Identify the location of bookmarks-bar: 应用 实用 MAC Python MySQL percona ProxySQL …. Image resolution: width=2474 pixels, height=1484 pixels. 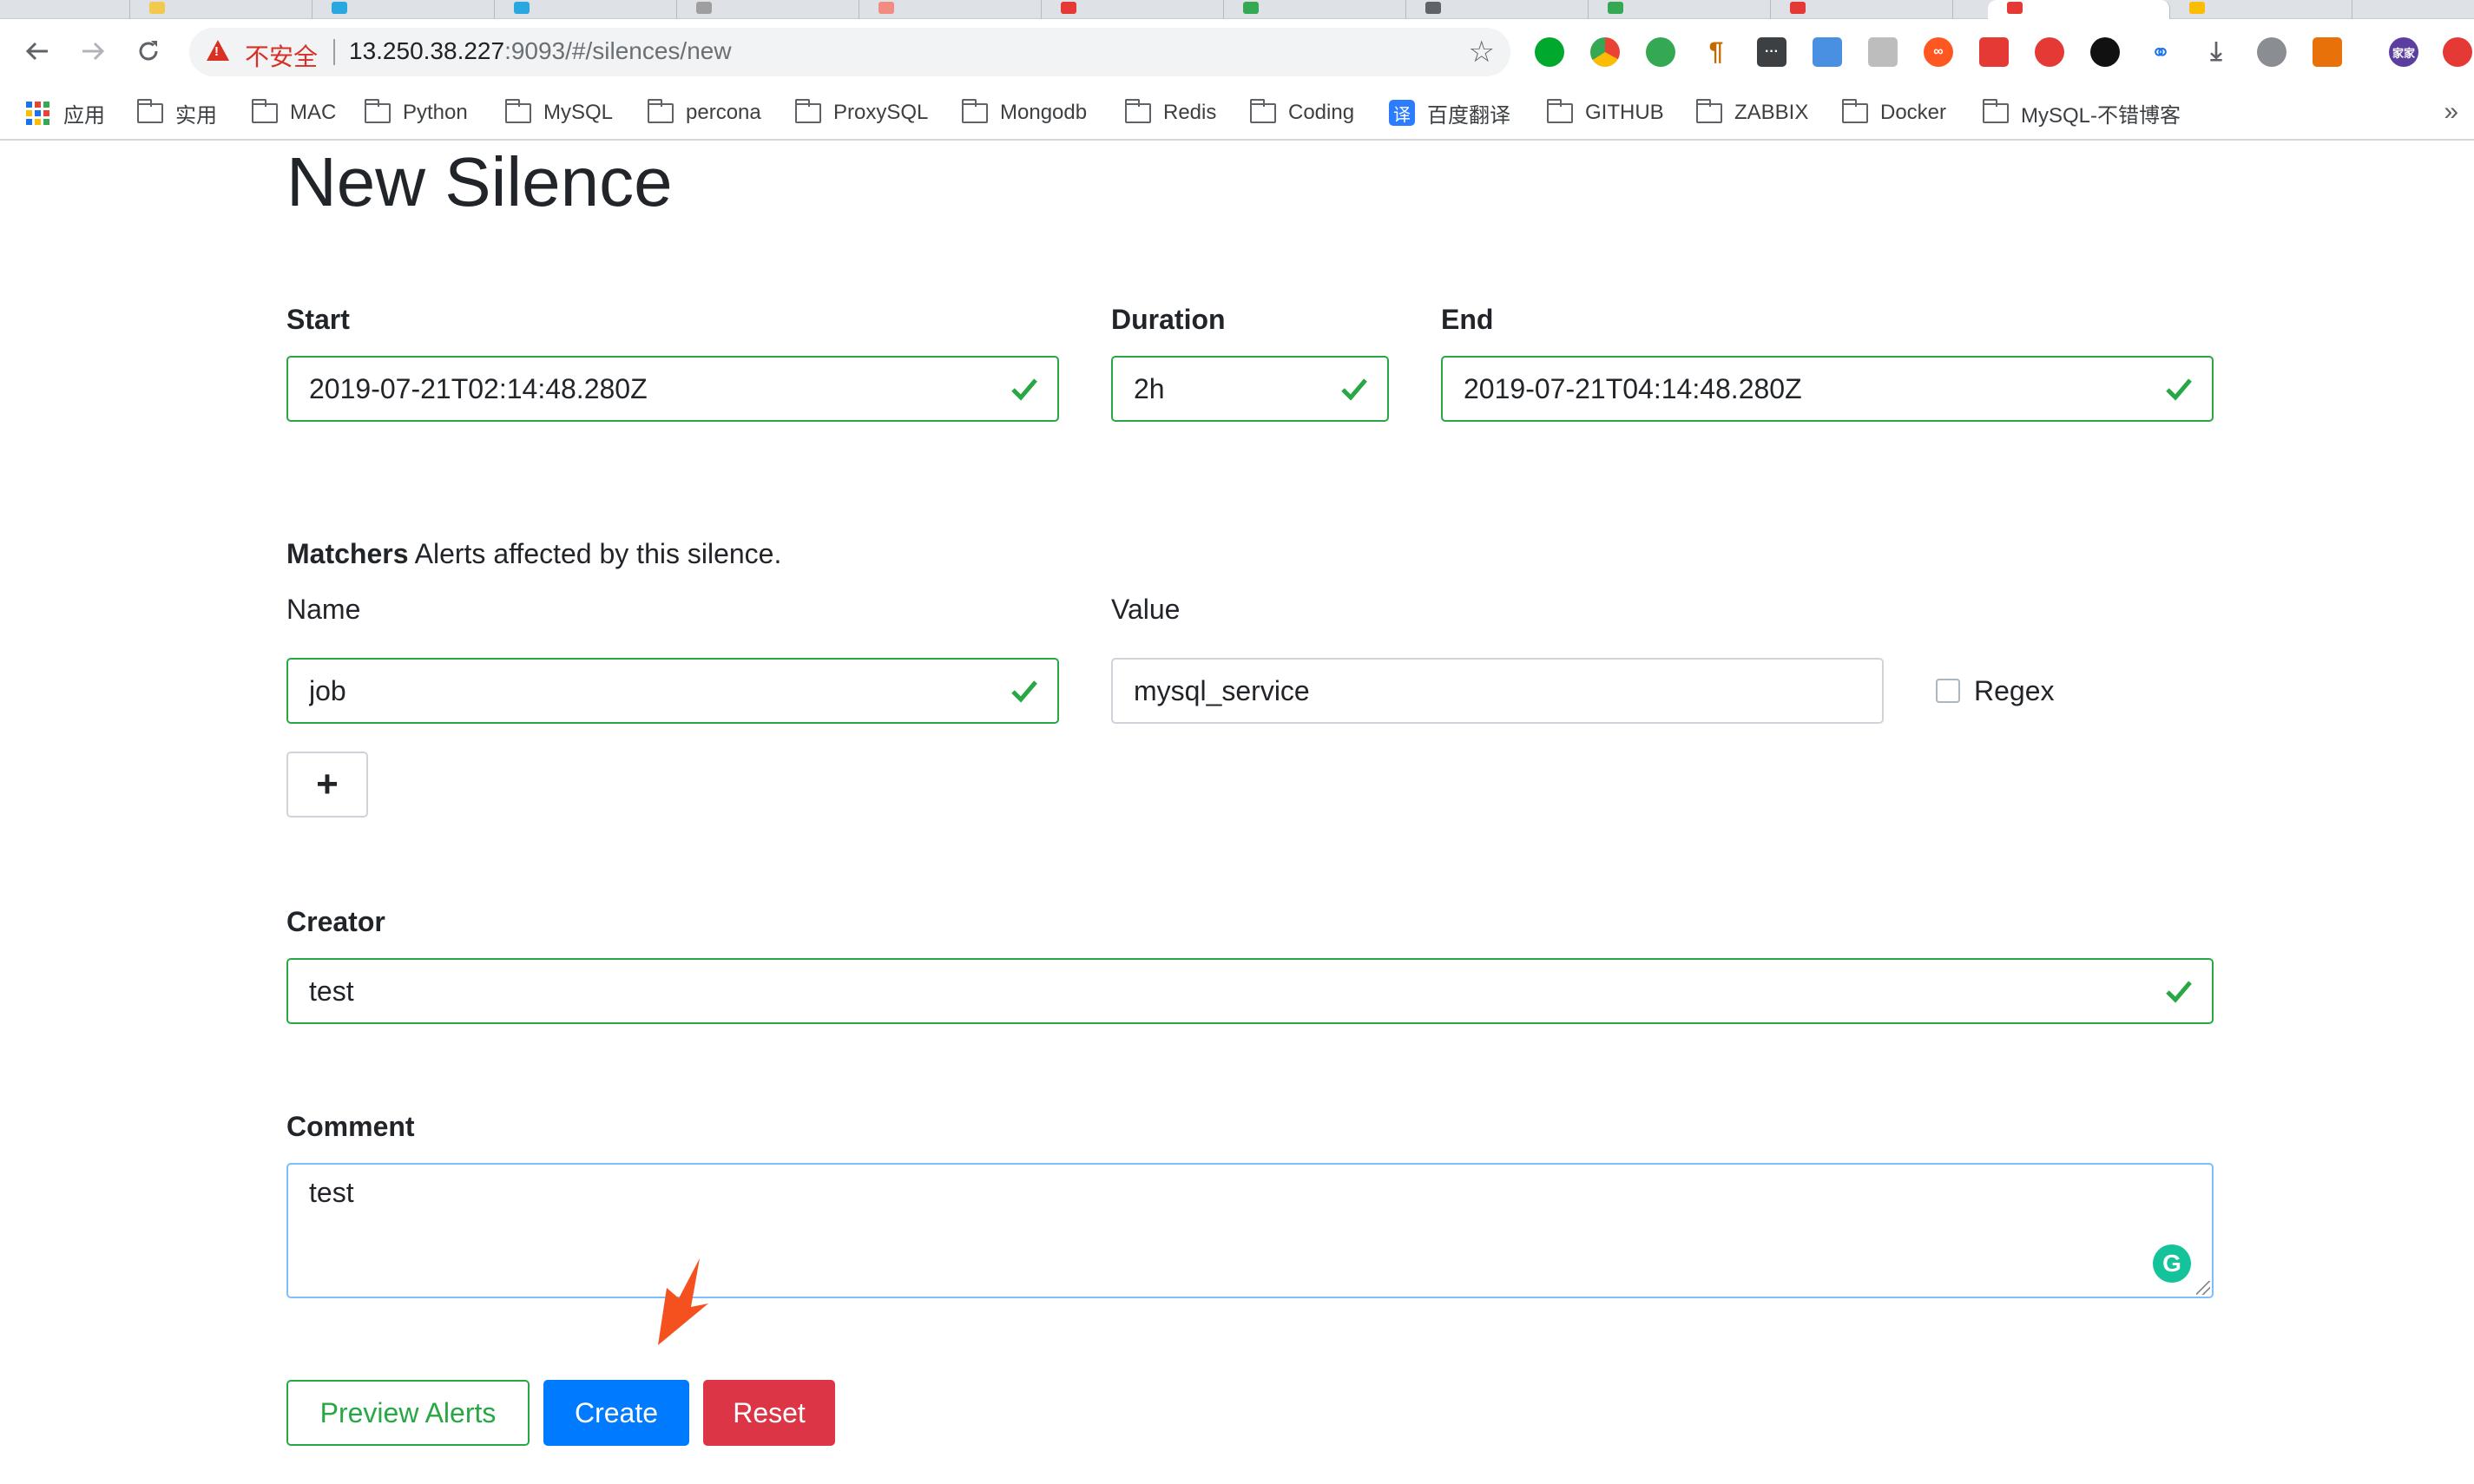
(1237, 113).